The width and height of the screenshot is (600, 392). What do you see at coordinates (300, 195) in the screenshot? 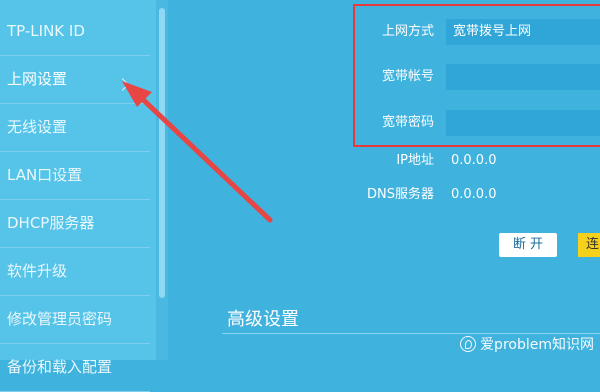
I see `dns-row: DNS服务器 0.0.0.0` at bounding box center [300, 195].